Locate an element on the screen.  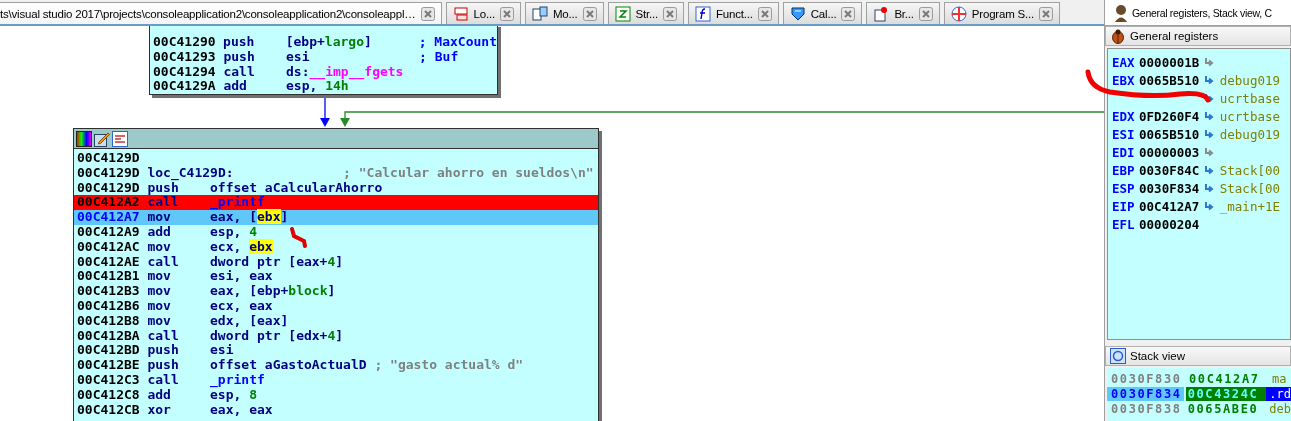
register-value: 0FD260F4 is located at coordinates (1169, 116).